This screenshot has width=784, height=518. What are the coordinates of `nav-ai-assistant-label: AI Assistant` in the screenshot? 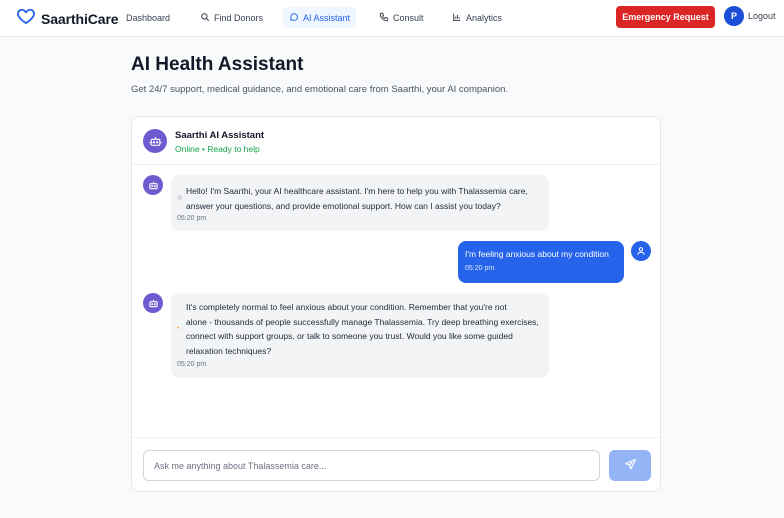 It's located at (327, 17).